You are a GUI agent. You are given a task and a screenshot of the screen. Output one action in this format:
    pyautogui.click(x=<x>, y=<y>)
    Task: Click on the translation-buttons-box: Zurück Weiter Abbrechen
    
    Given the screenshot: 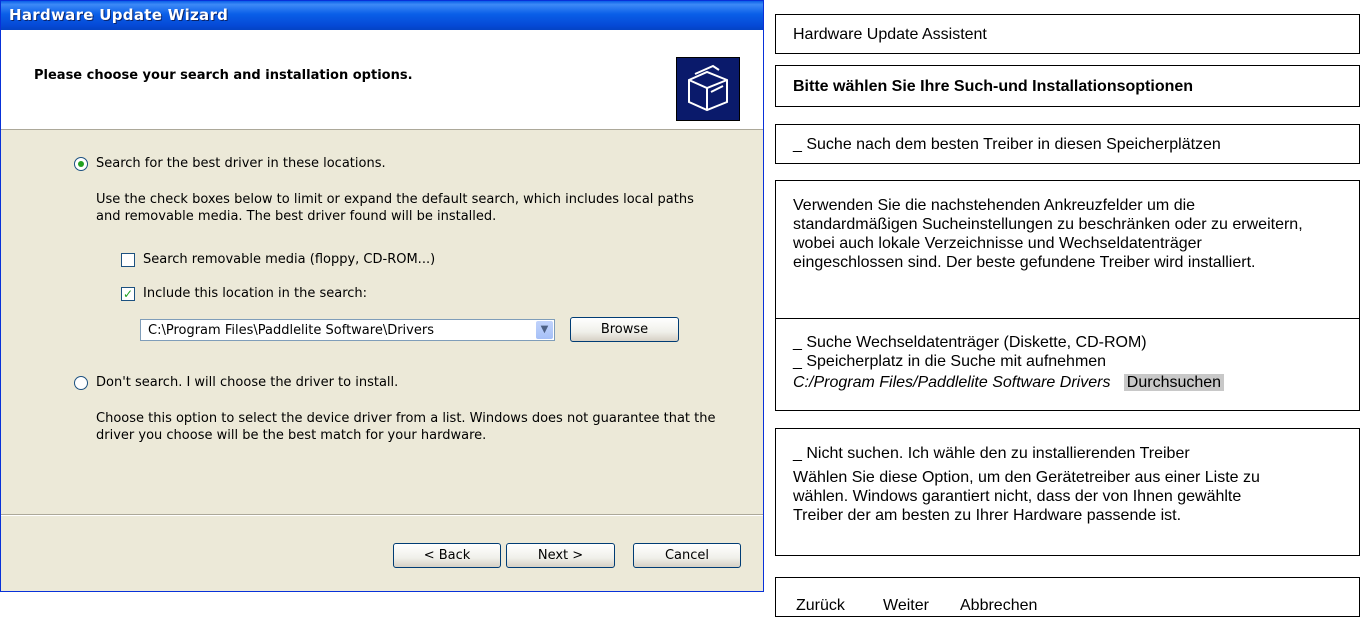 What is the action you would take?
    pyautogui.click(x=1067, y=597)
    